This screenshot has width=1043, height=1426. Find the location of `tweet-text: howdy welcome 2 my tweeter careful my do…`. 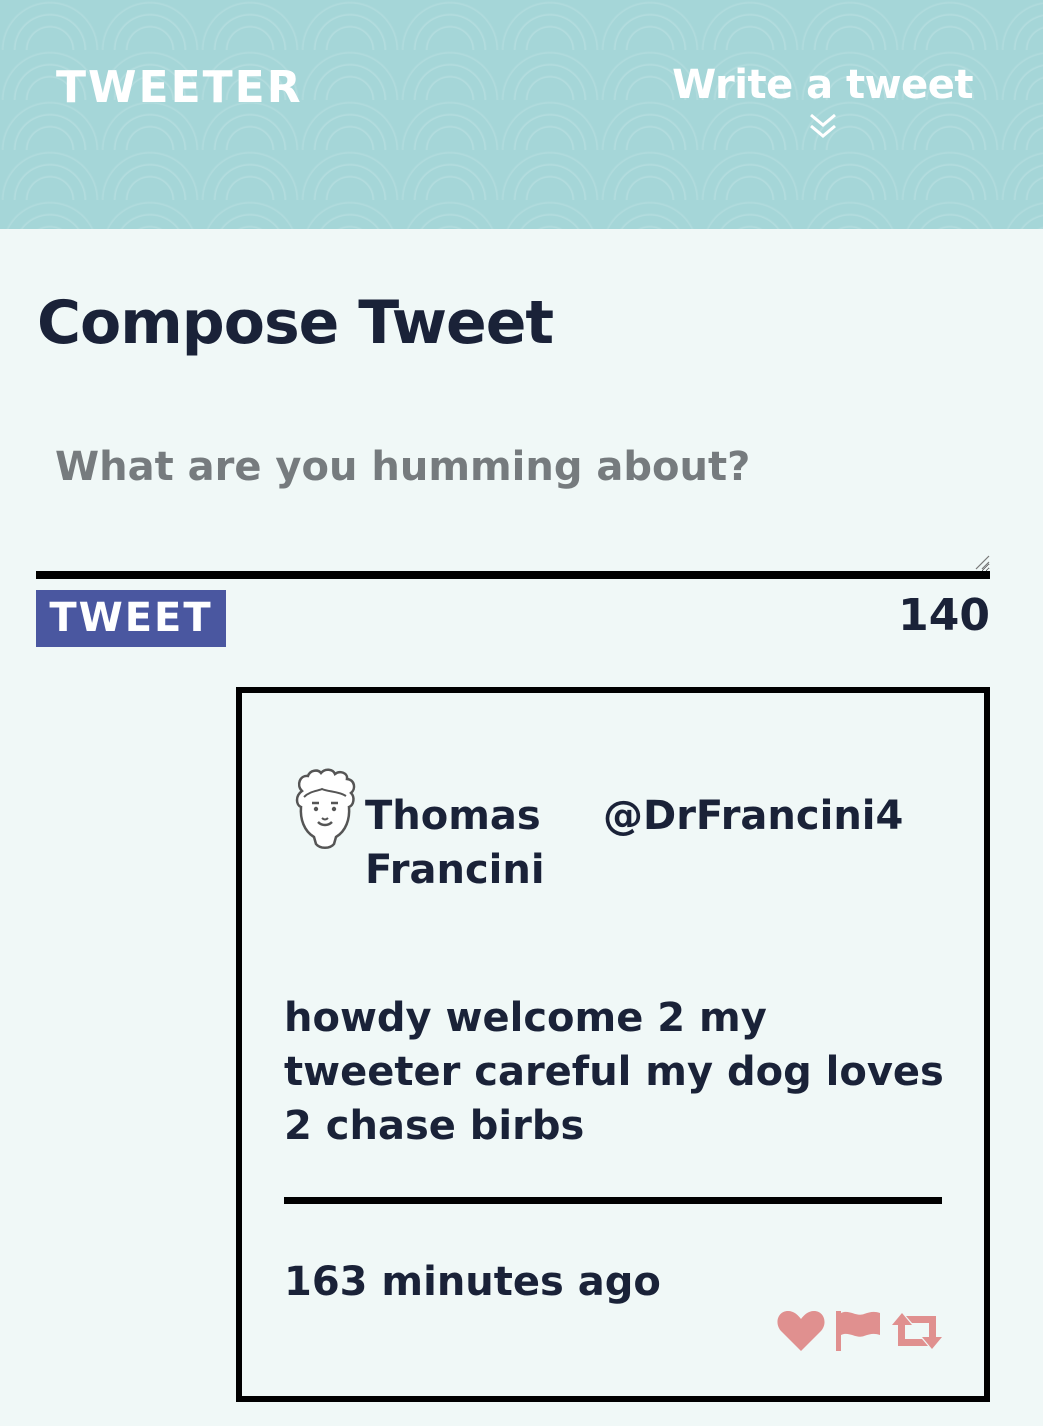

tweet-text: howdy welcome 2 my tweeter careful my do… is located at coordinates (614, 1072).